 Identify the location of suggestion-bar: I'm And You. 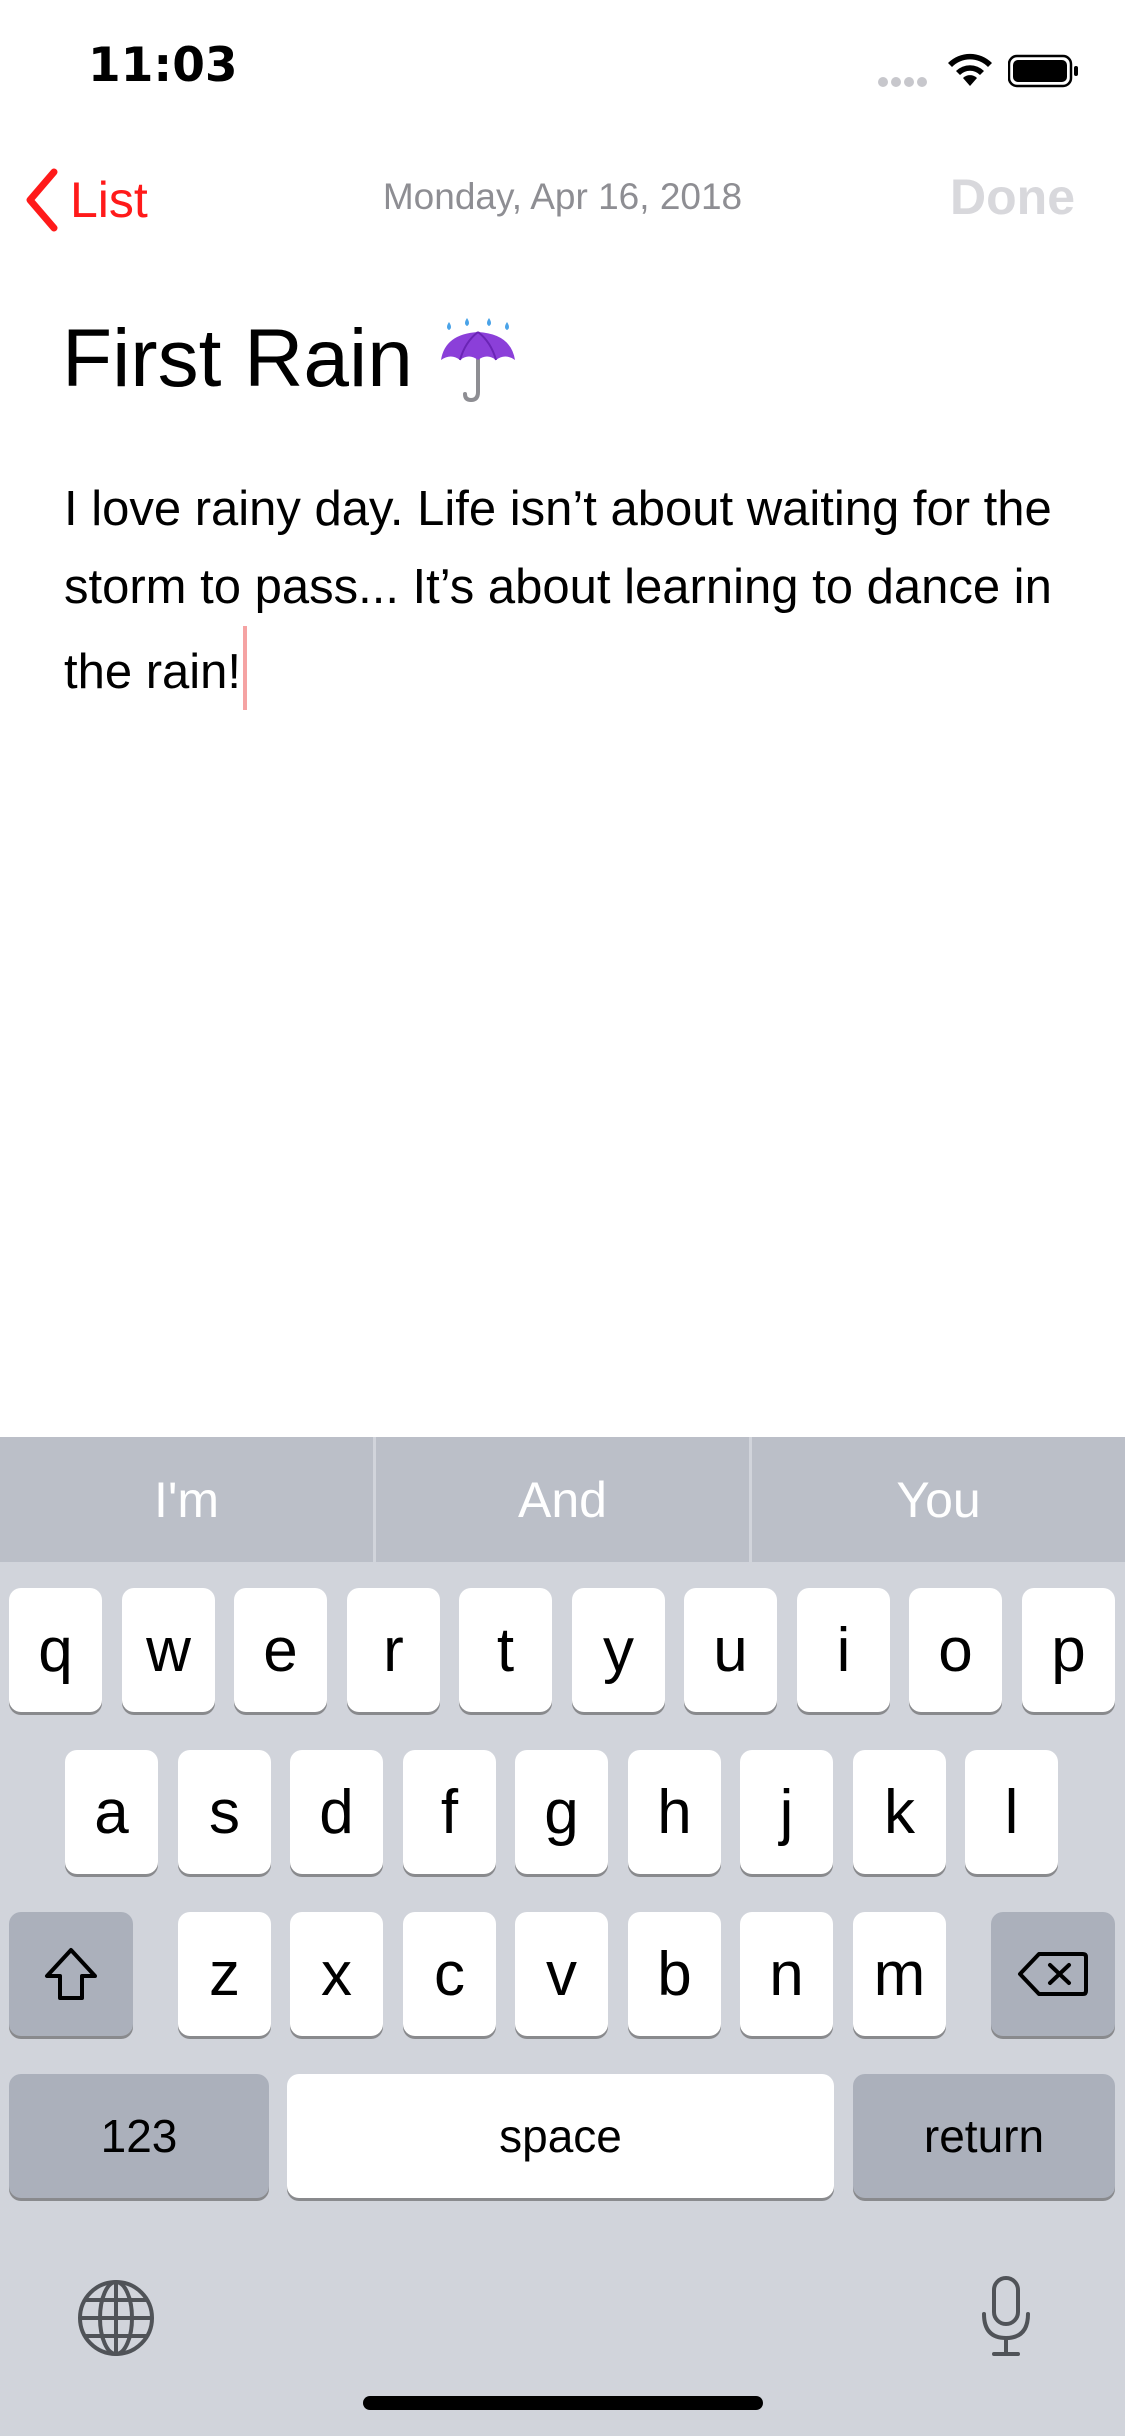
(562, 1499).